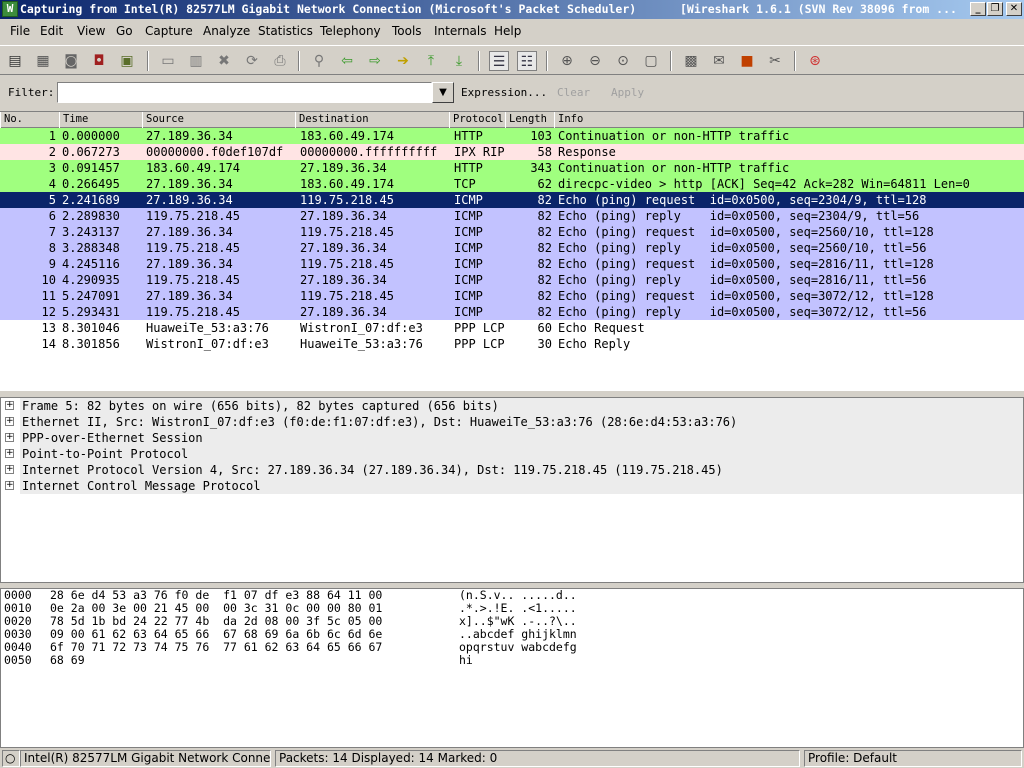 This screenshot has width=1024, height=768. What do you see at coordinates (747, 61) in the screenshot?
I see `coloring-rules-icon: ■` at bounding box center [747, 61].